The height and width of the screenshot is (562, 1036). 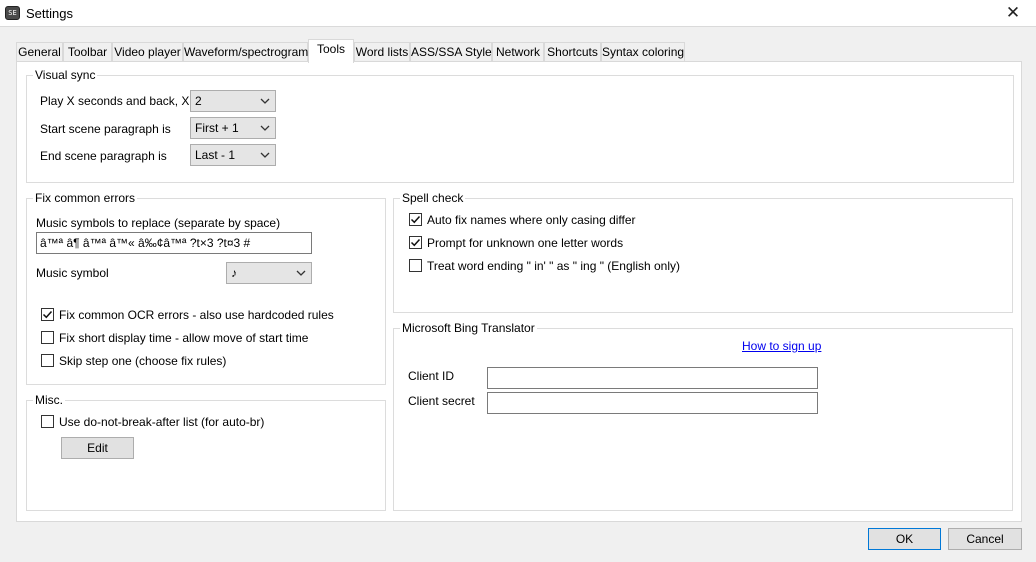 What do you see at coordinates (431, 376) in the screenshot?
I see `client-id-label: Client ID` at bounding box center [431, 376].